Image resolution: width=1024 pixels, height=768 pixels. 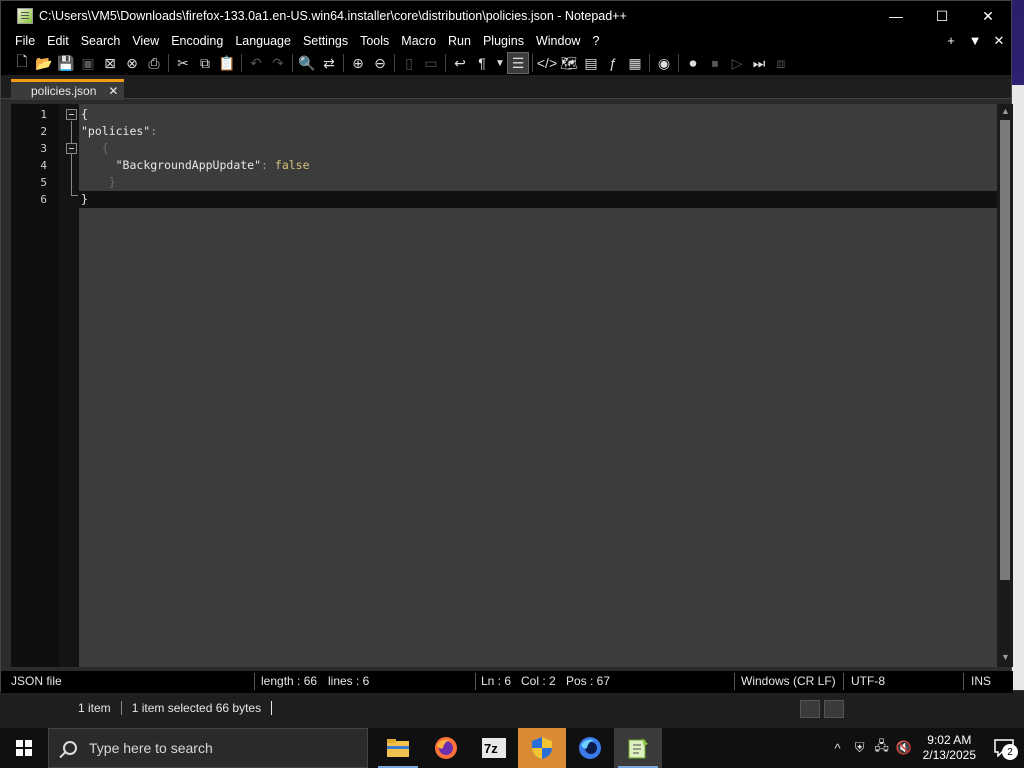 I want to click on scrollbar-thumb, so click(x=1005, y=350).